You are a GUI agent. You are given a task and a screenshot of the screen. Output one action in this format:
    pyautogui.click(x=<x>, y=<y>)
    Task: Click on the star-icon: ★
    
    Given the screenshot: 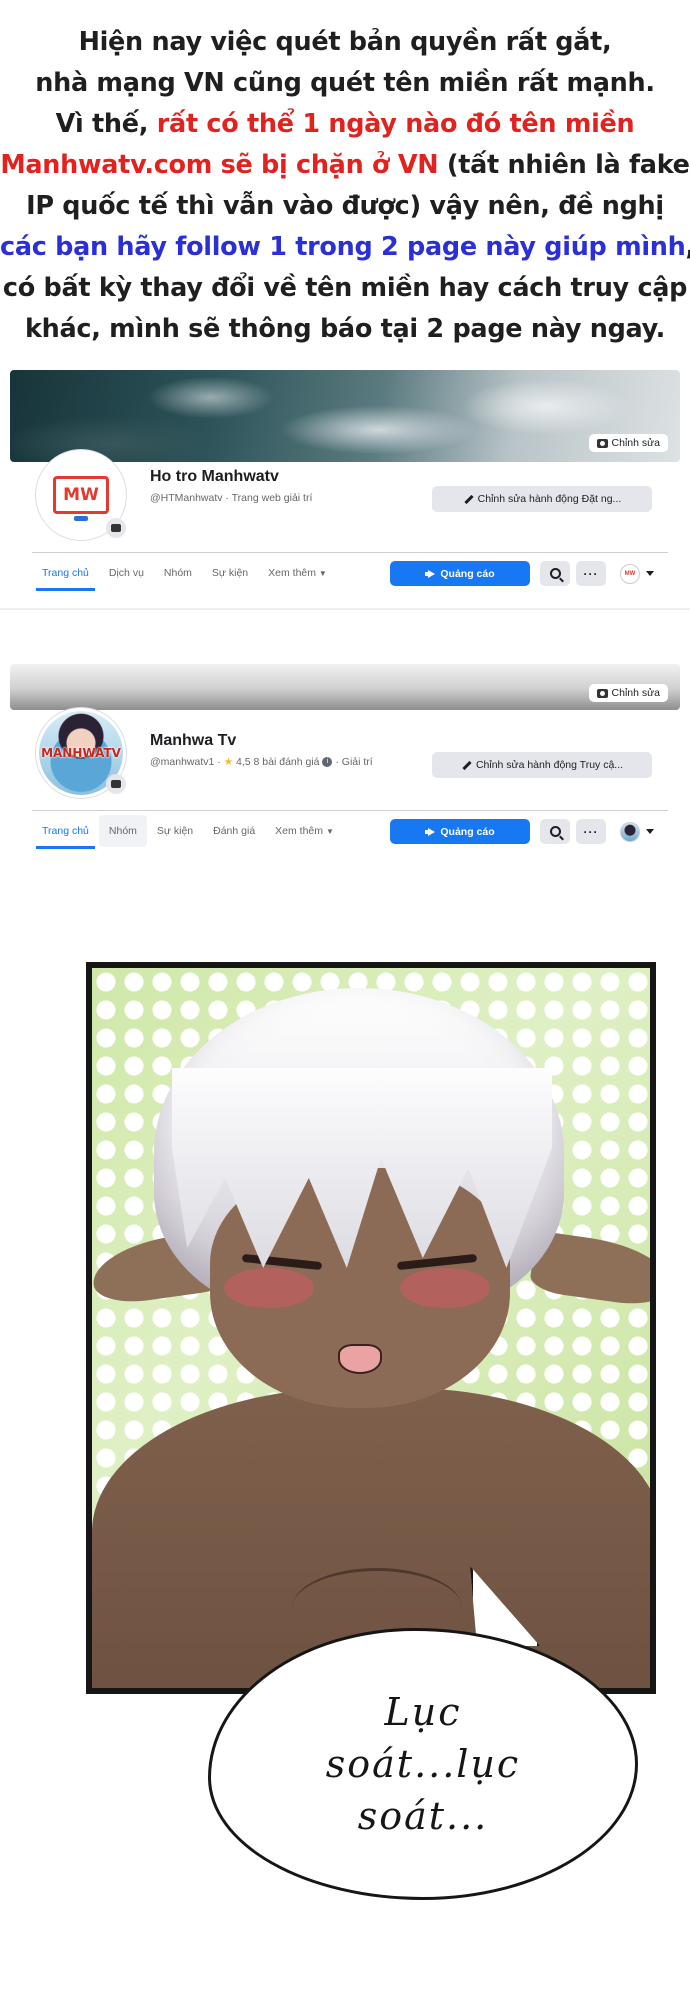 What is the action you would take?
    pyautogui.click(x=228, y=762)
    